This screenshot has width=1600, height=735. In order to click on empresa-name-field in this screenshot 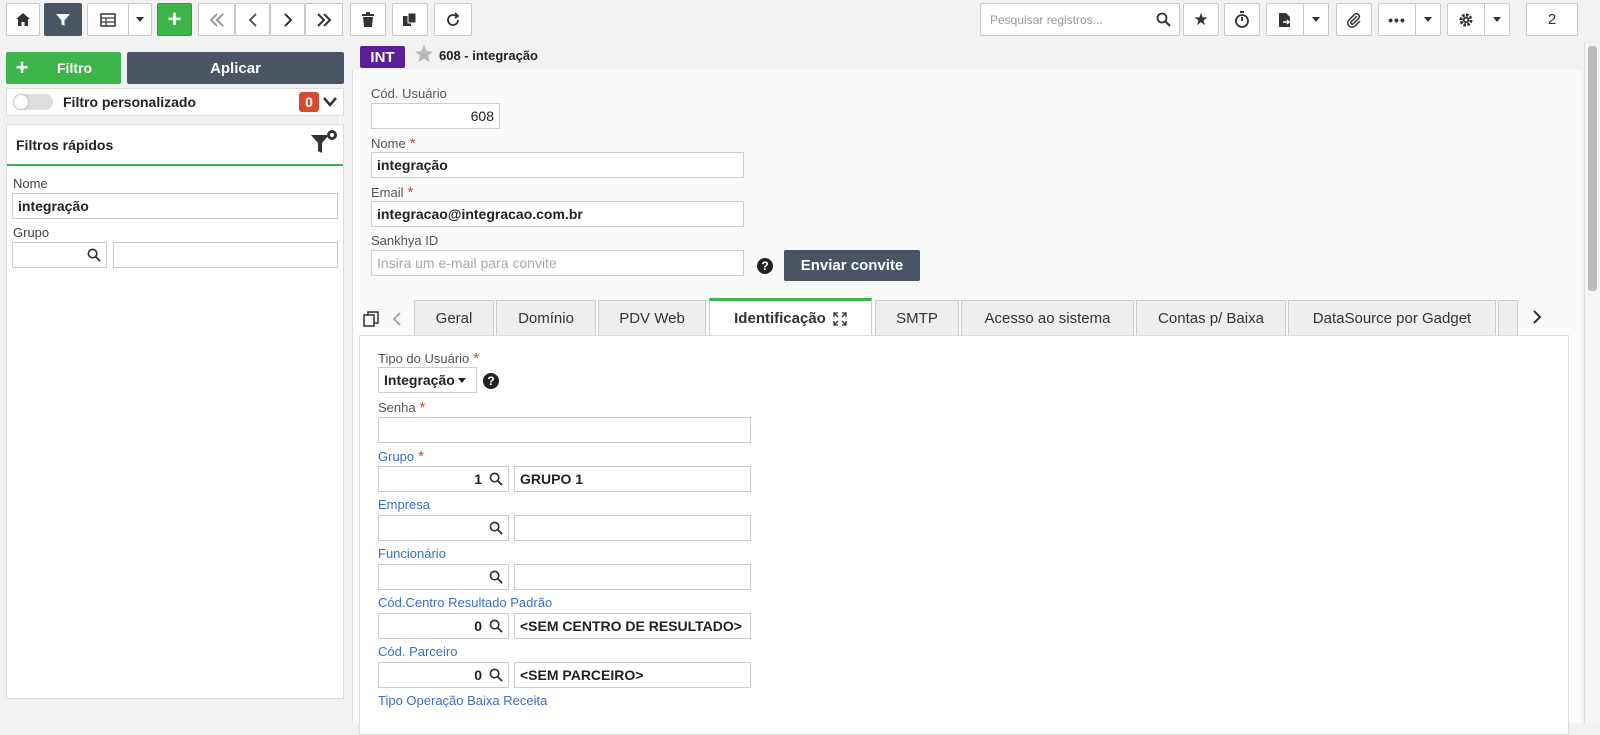, I will do `click(632, 528)`.